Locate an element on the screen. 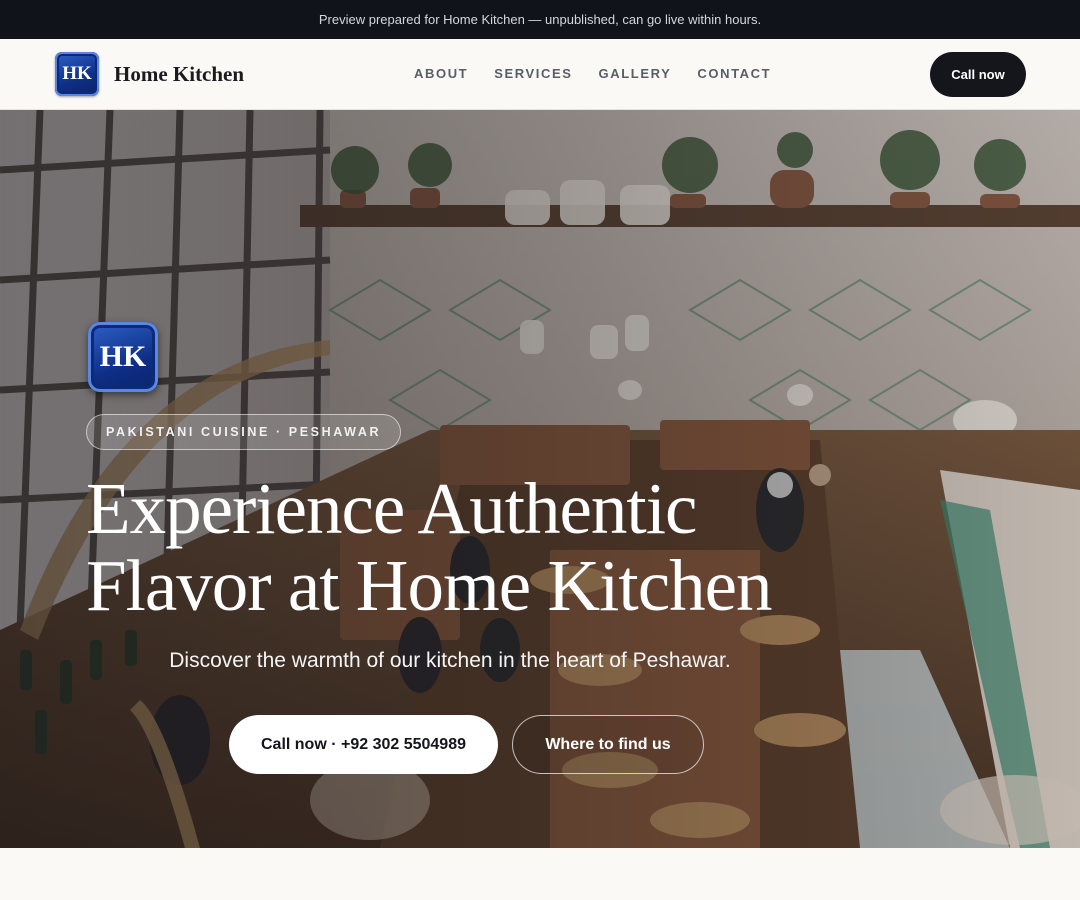 This screenshot has height=900, width=1080. brand-name: Home Kitchen is located at coordinates (179, 73).